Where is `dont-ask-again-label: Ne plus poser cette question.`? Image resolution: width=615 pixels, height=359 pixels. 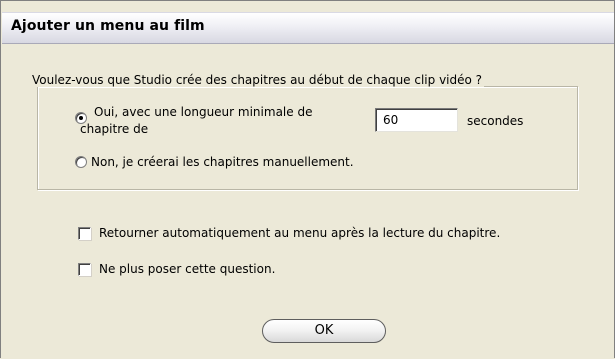 dont-ask-again-label: Ne plus poser cette question. is located at coordinates (187, 269).